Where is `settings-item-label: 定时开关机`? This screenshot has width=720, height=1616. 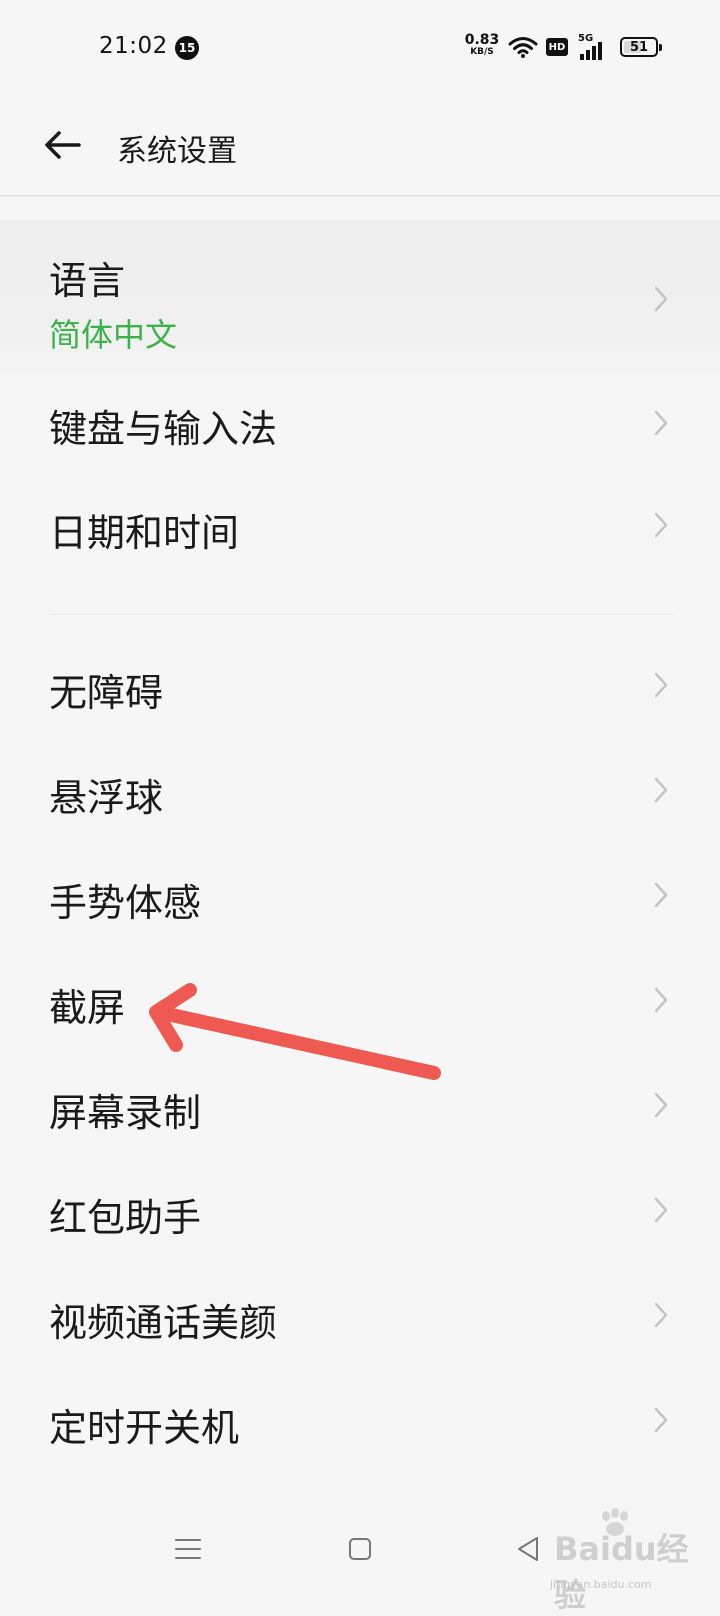
settings-item-label: 定时开关机 is located at coordinates (144, 1428).